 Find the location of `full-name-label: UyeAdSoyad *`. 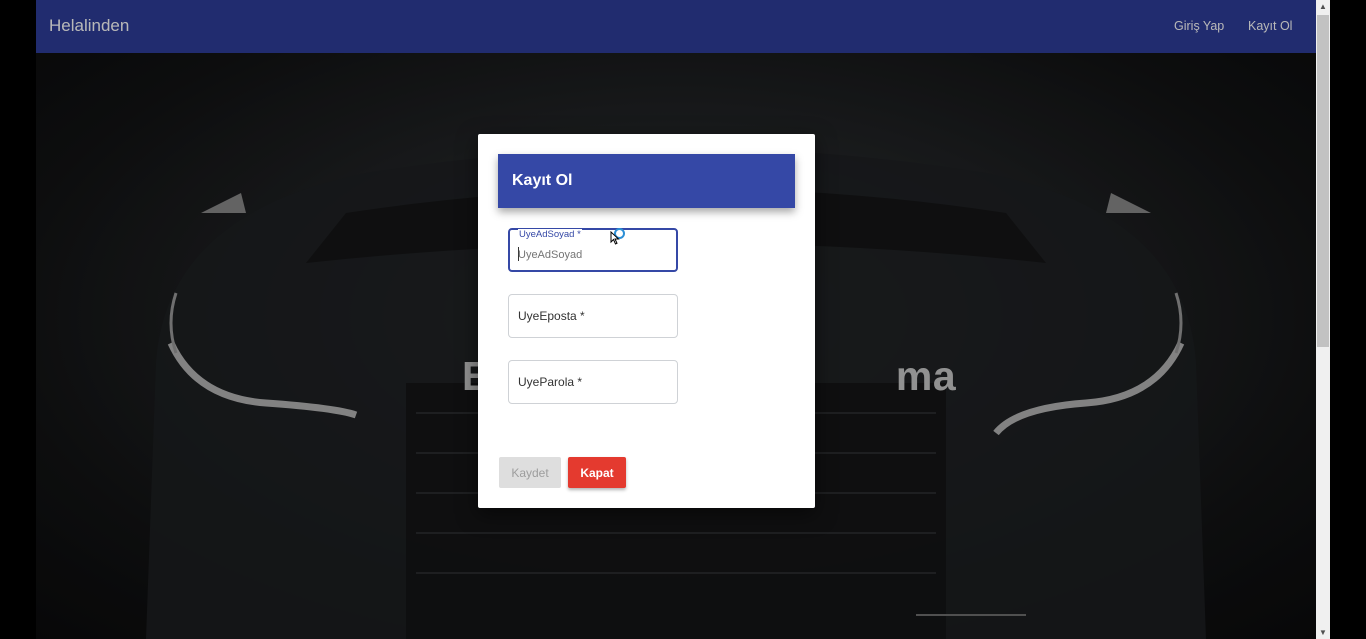

full-name-label: UyeAdSoyad * is located at coordinates (550, 234).